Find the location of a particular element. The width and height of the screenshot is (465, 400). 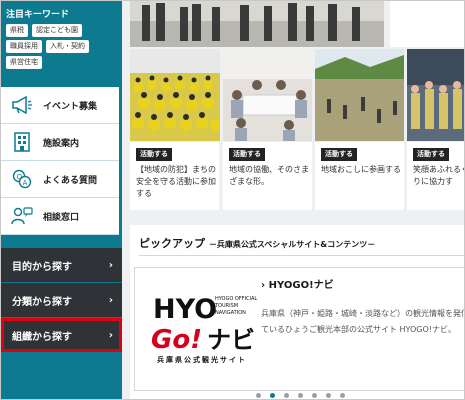

logo-small-text: TOURISM is located at coordinates (226, 306).